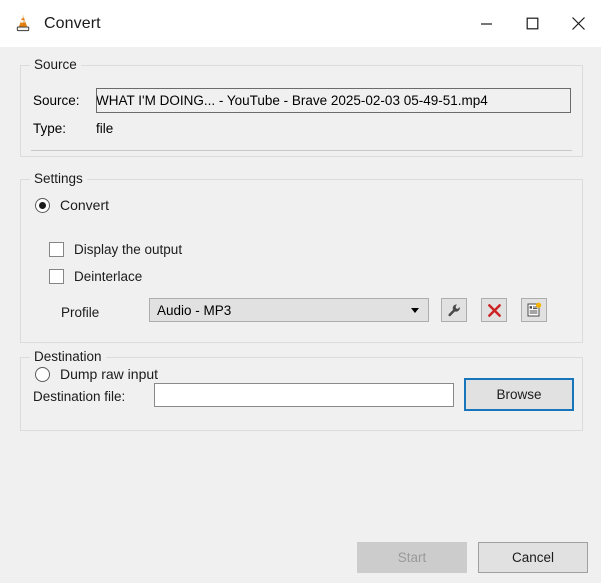 This screenshot has height=583, width=601. What do you see at coordinates (333, 100) in the screenshot?
I see `source-input` at bounding box center [333, 100].